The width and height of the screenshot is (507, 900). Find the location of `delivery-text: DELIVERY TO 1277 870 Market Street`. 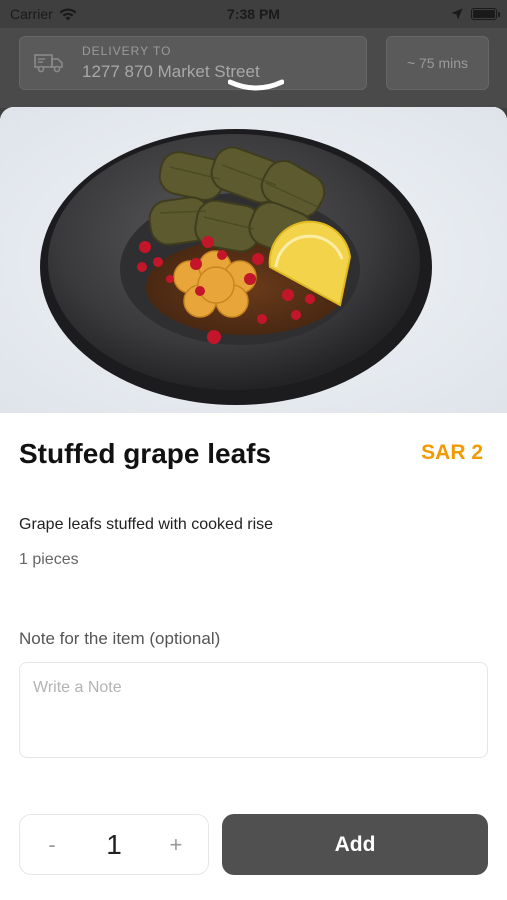

delivery-text: DELIVERY TO 1277 870 Market Street is located at coordinates (171, 63).